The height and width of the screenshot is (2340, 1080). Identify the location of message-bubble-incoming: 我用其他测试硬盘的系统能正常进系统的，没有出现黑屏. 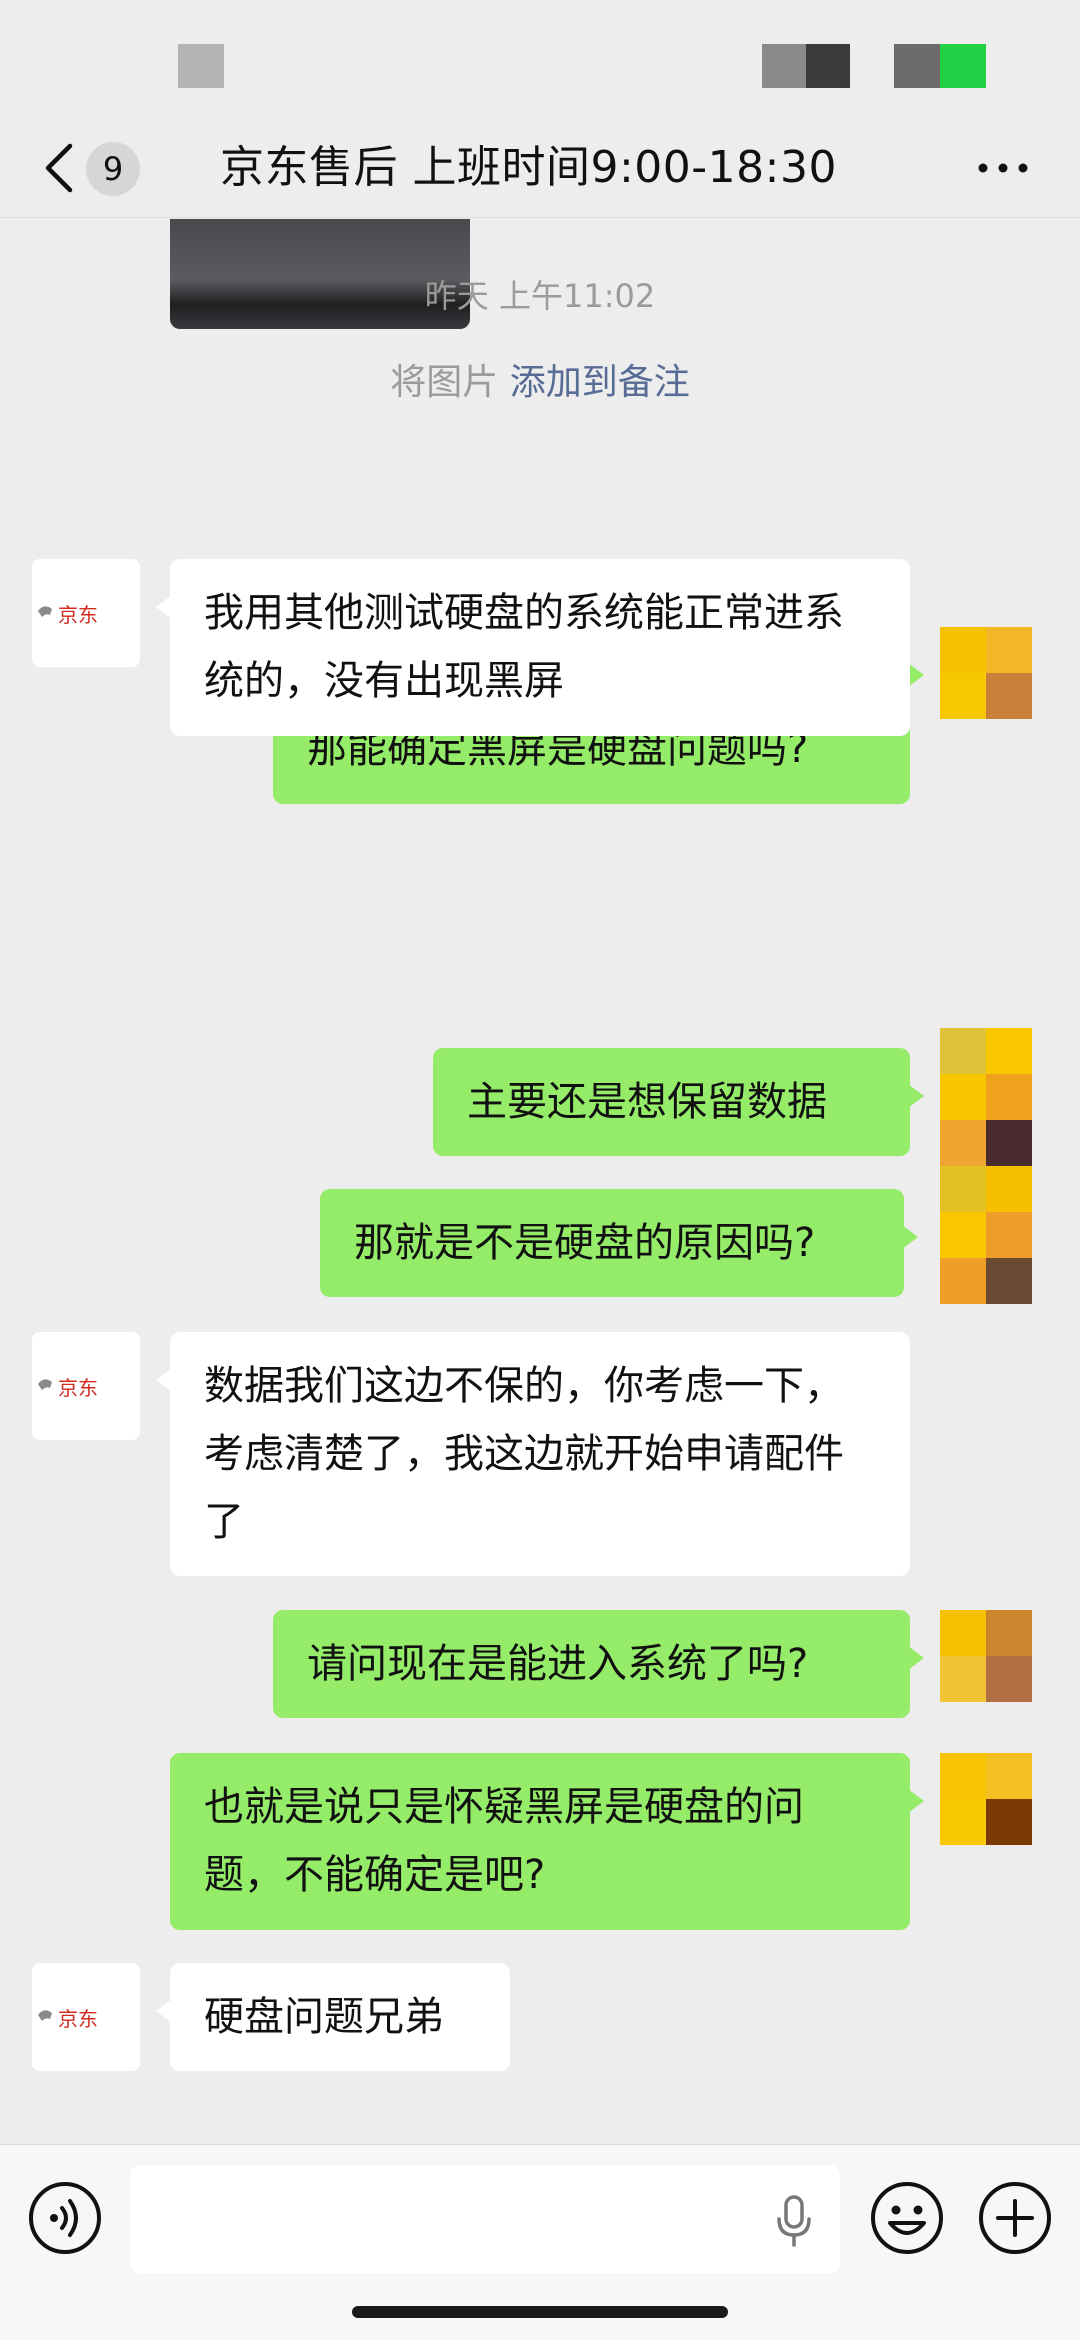
(533, 647).